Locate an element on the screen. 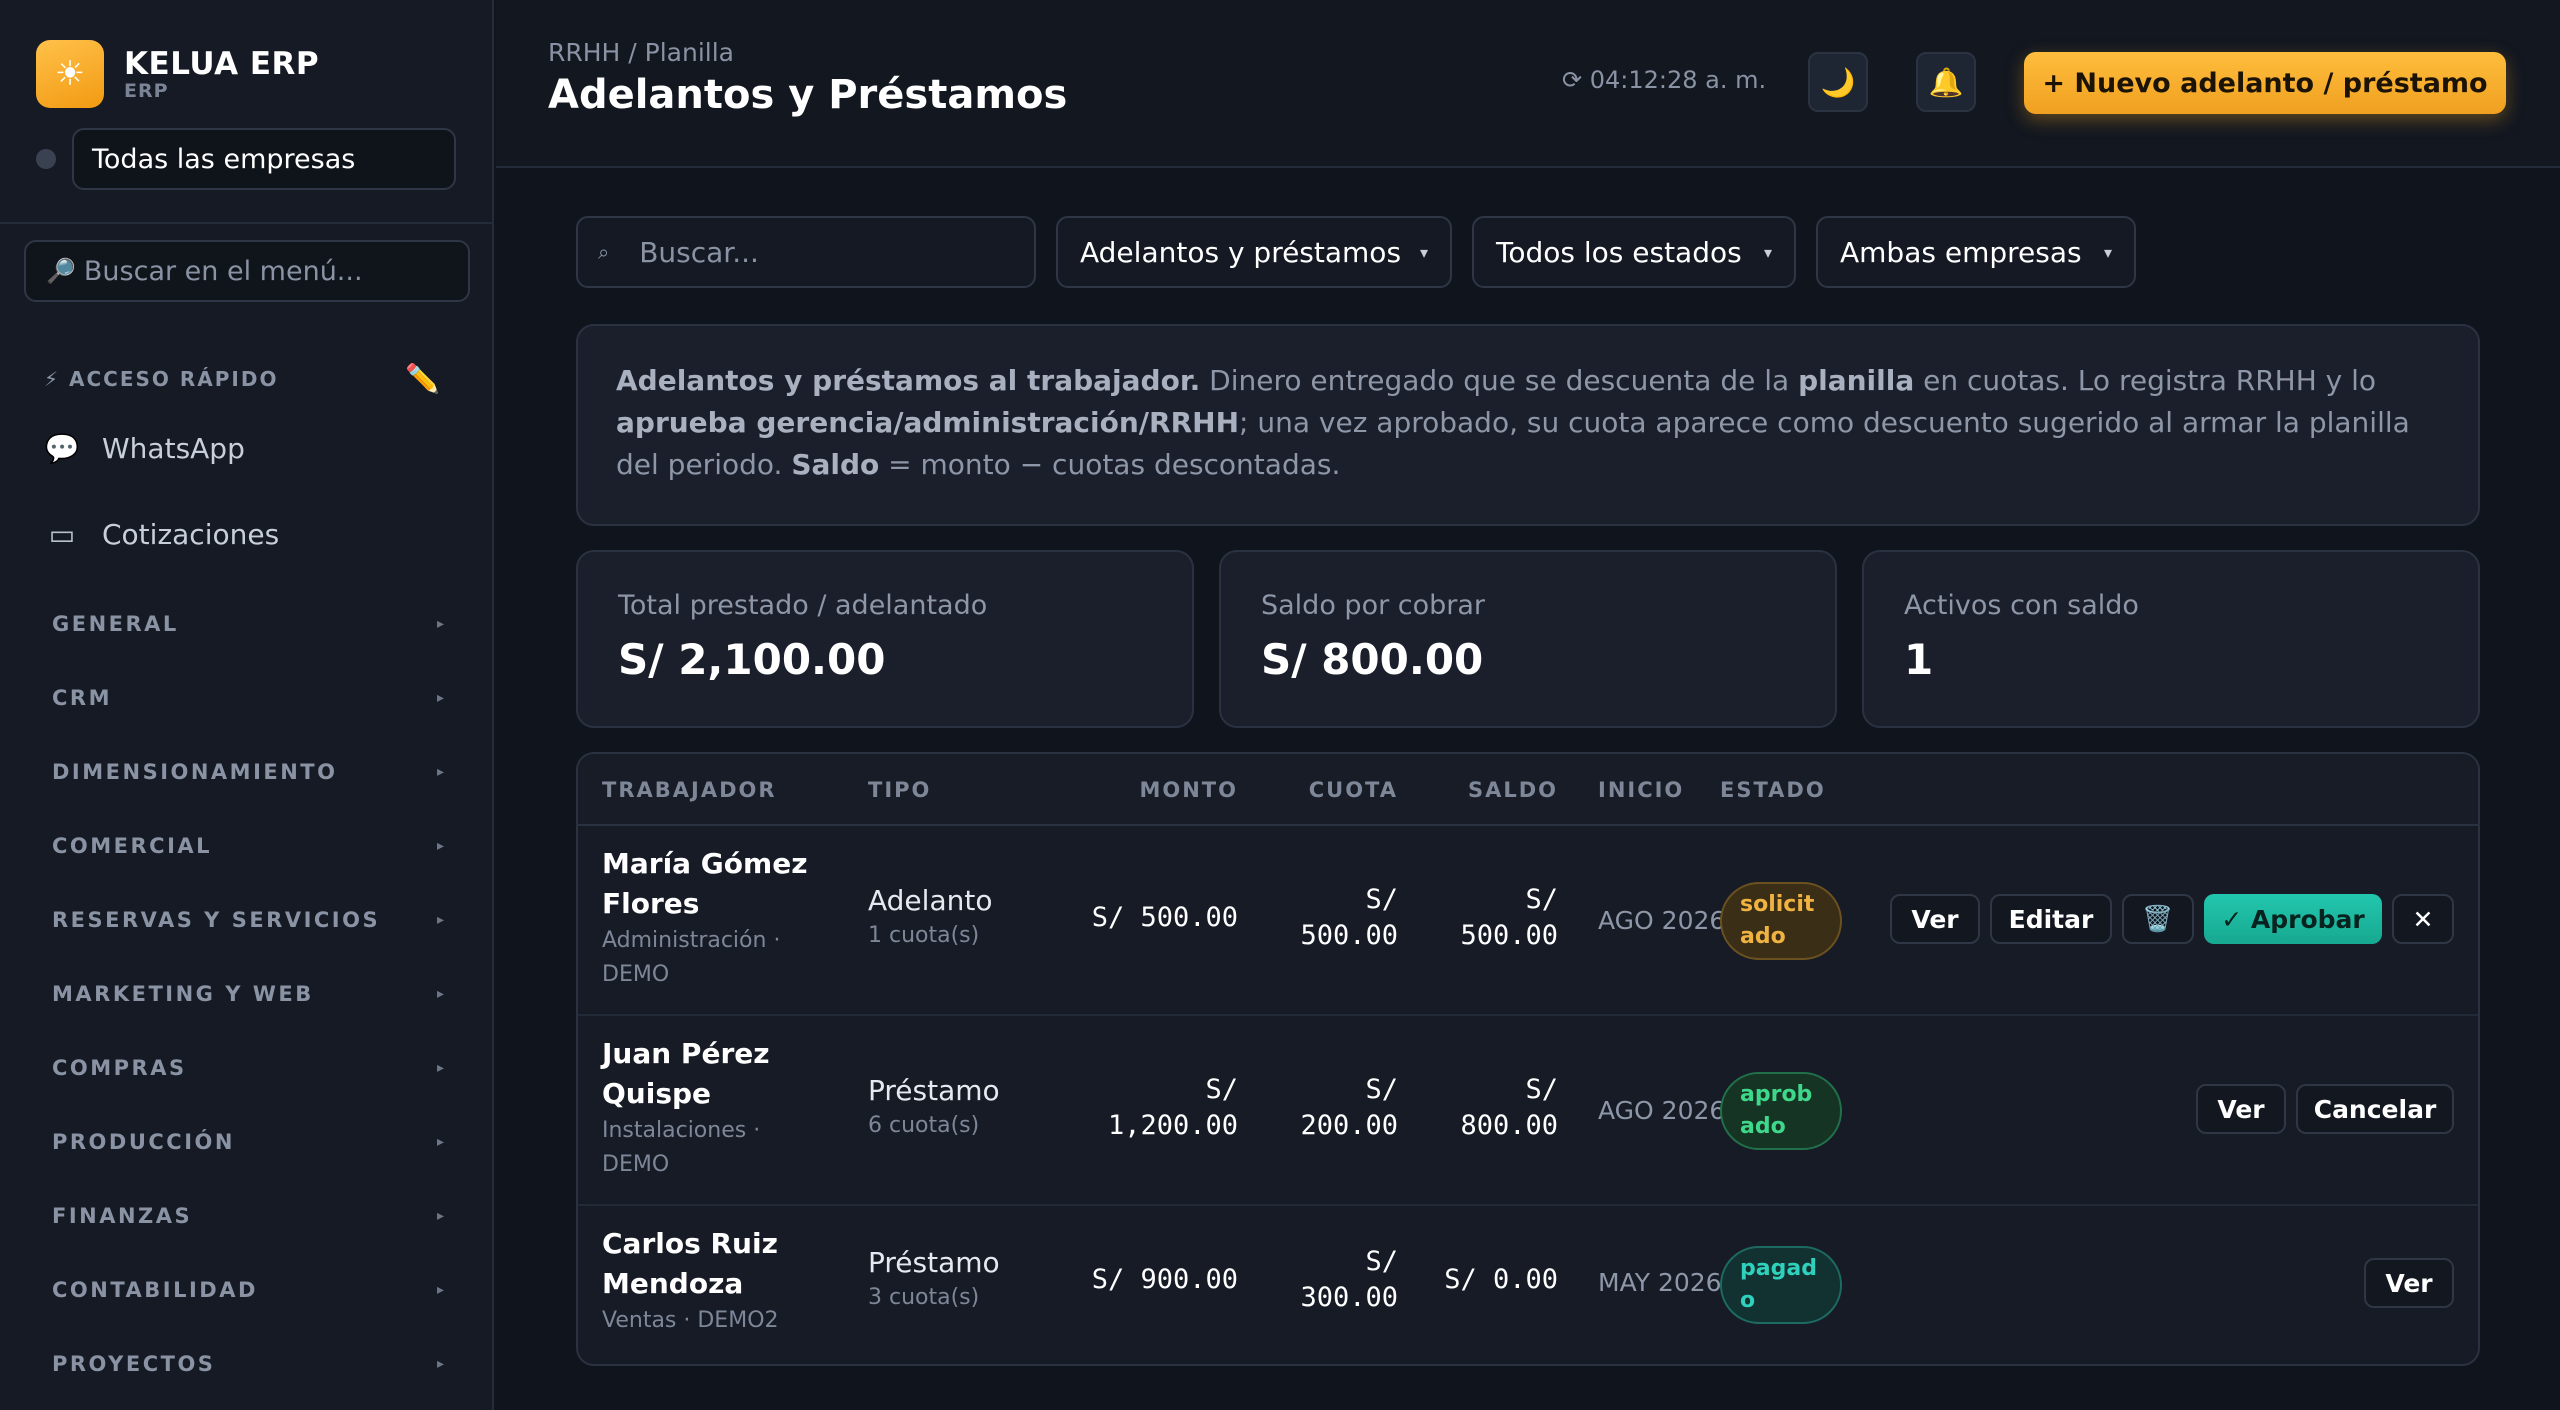 The width and height of the screenshot is (2560, 1410). stat-card-total: Total prestado / adelantado S/ 2,100.00 is located at coordinates (885, 639).